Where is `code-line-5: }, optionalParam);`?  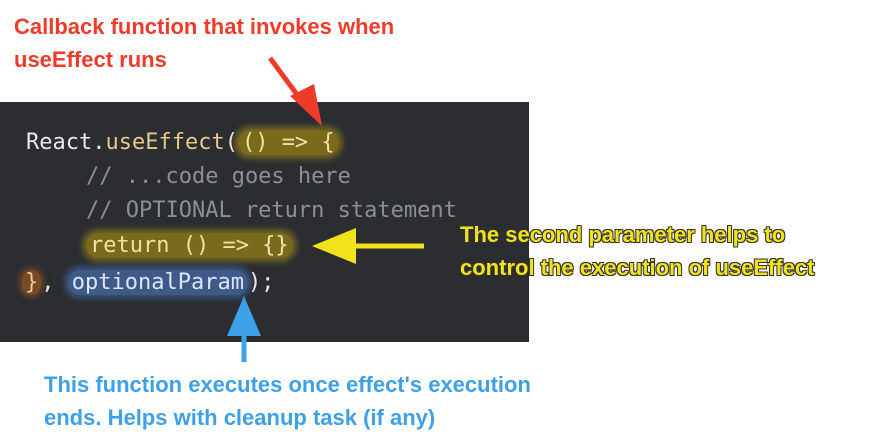 code-line-5: }, optionalParam); is located at coordinates (148, 283).